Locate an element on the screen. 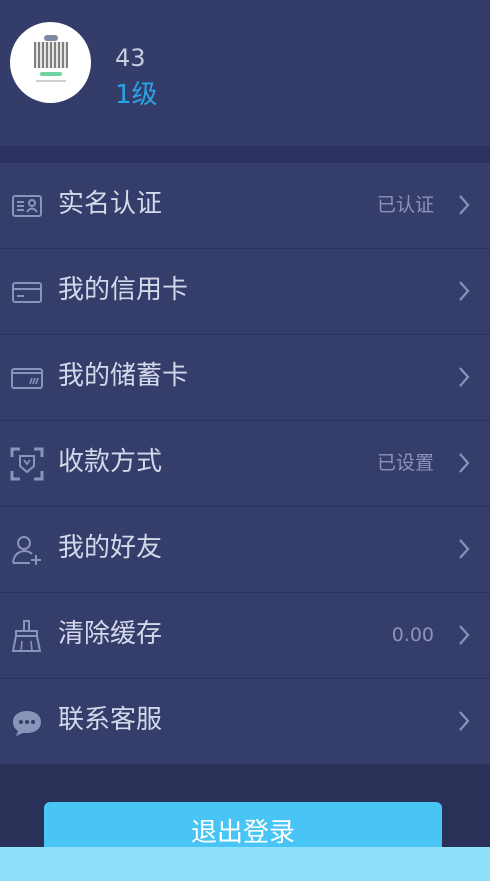 This screenshot has height=881, width=490. user-id: 43 is located at coordinates (130, 58).